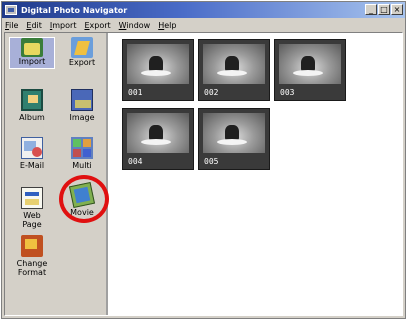  What do you see at coordinates (203, 10) in the screenshot?
I see `title-bar: Digital Photo Navigator _ □ ×` at bounding box center [203, 10].